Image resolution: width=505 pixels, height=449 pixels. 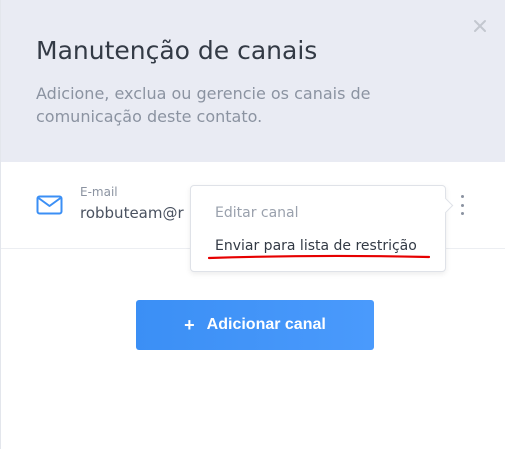 I want to click on add-channel-button: + Adicionar canal, so click(x=255, y=325).